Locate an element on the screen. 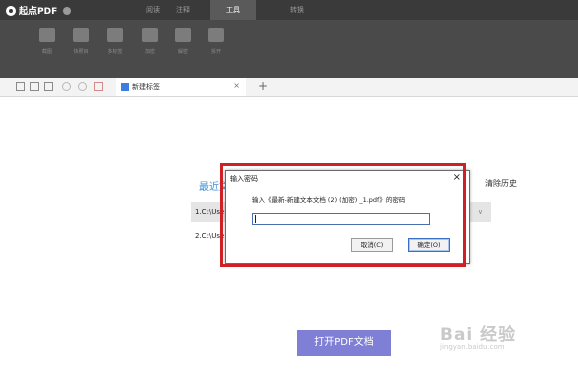 Image resolution: width=578 pixels, height=373 pixels. tool-decrypt: 解密 is located at coordinates (183, 41).